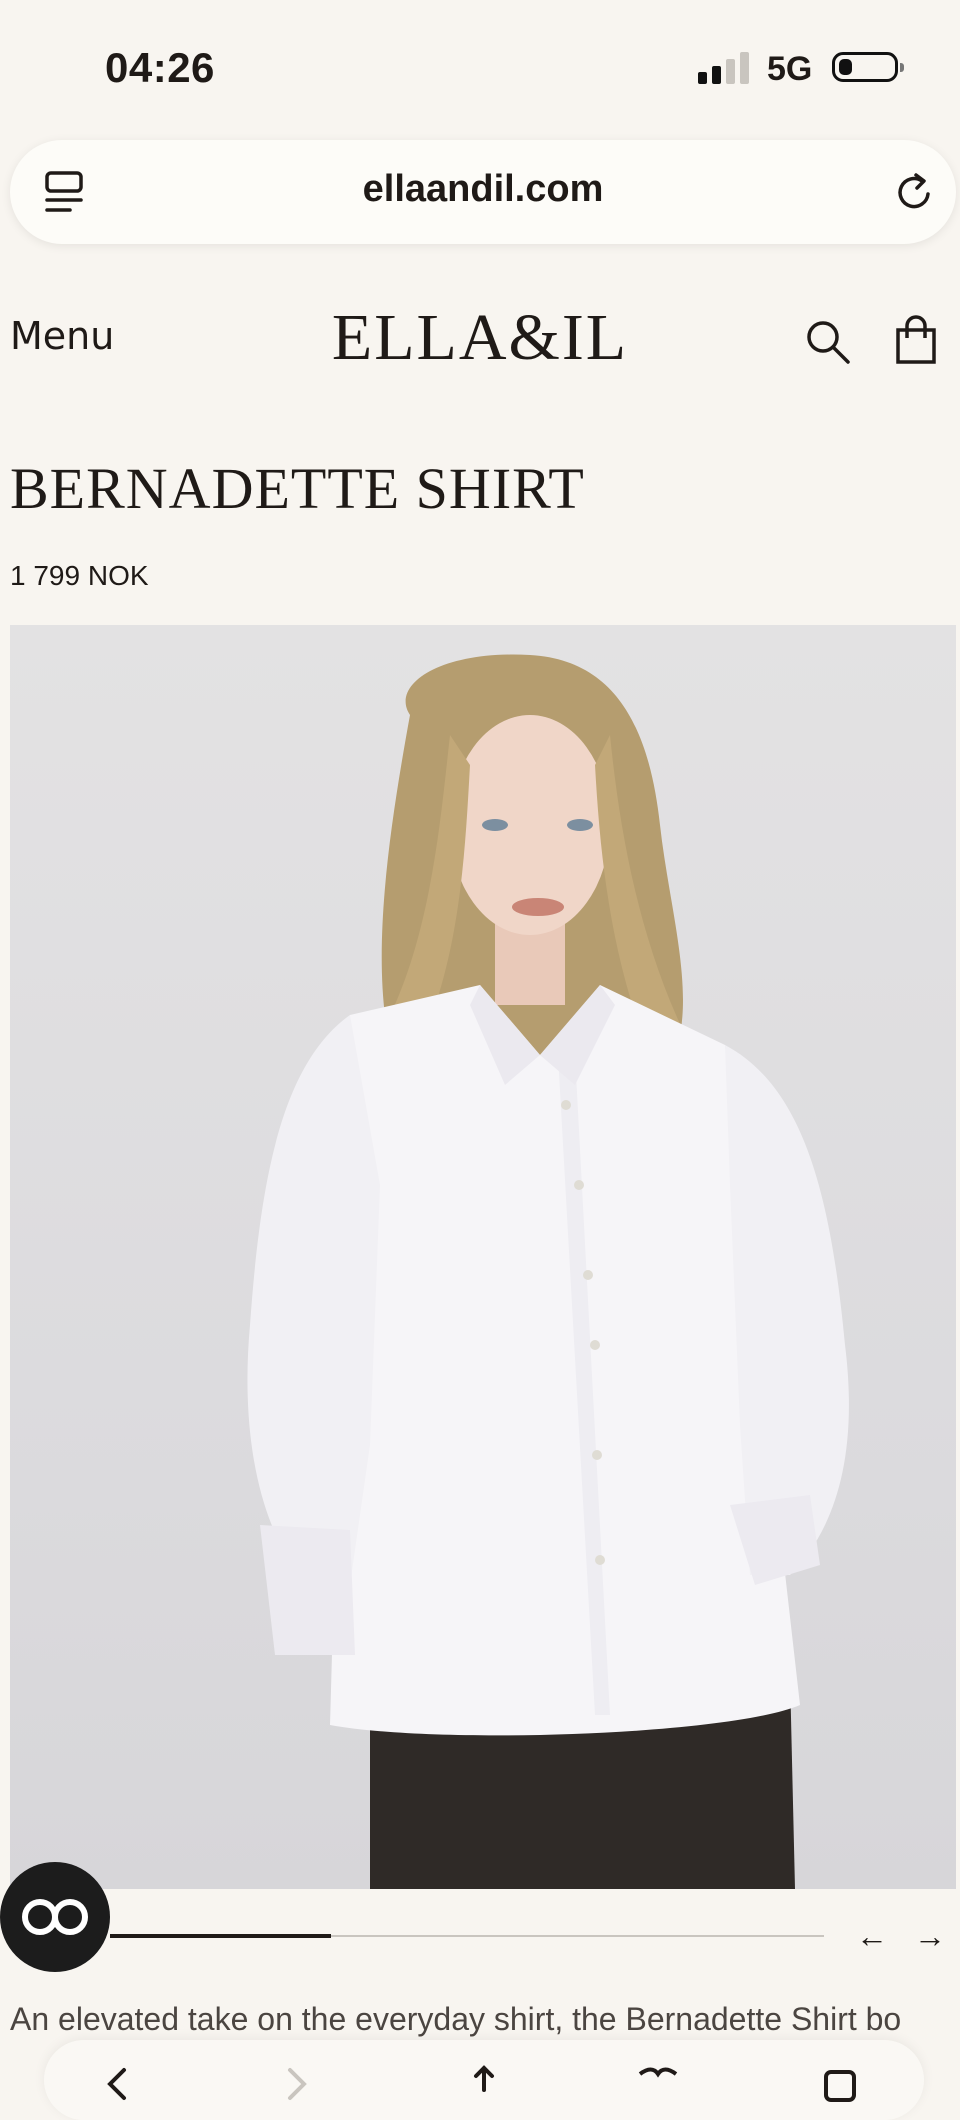 This screenshot has width=960, height=2120. Describe the element at coordinates (828, 342) in the screenshot. I see `search-icon` at that location.